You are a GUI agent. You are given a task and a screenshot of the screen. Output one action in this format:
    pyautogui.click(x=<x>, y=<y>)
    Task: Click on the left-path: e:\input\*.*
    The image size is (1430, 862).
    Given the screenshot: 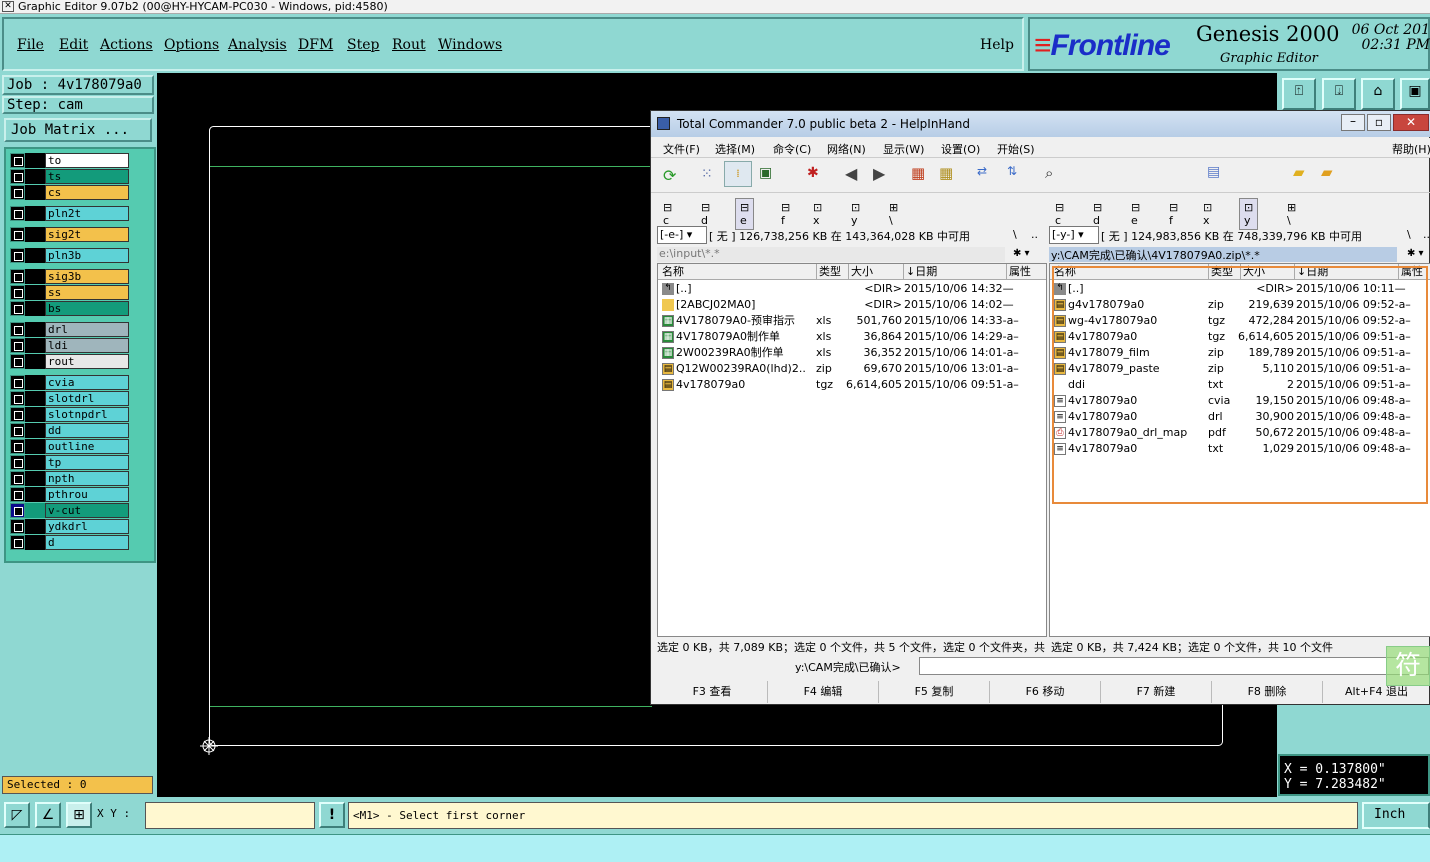 What is the action you would take?
    pyautogui.click(x=831, y=254)
    